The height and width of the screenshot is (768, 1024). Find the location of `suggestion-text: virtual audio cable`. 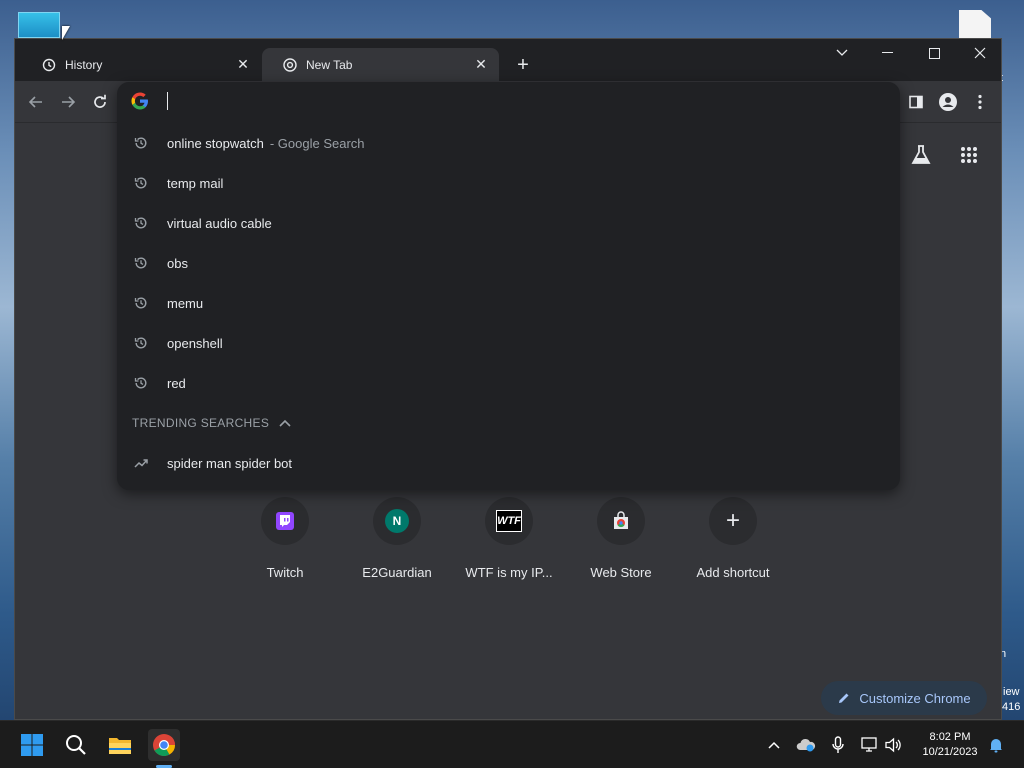

suggestion-text: virtual audio cable is located at coordinates (219, 223).